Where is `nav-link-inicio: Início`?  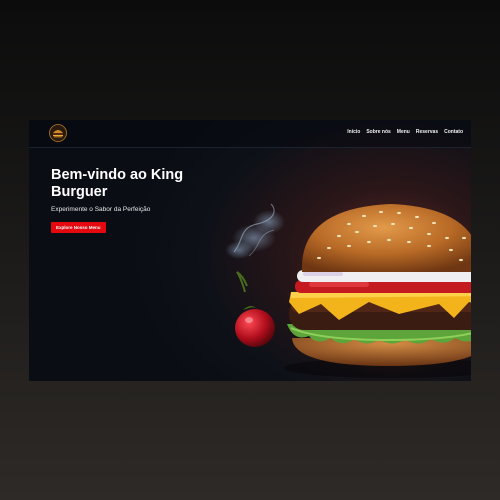
nav-link-inicio: Início is located at coordinates (353, 132).